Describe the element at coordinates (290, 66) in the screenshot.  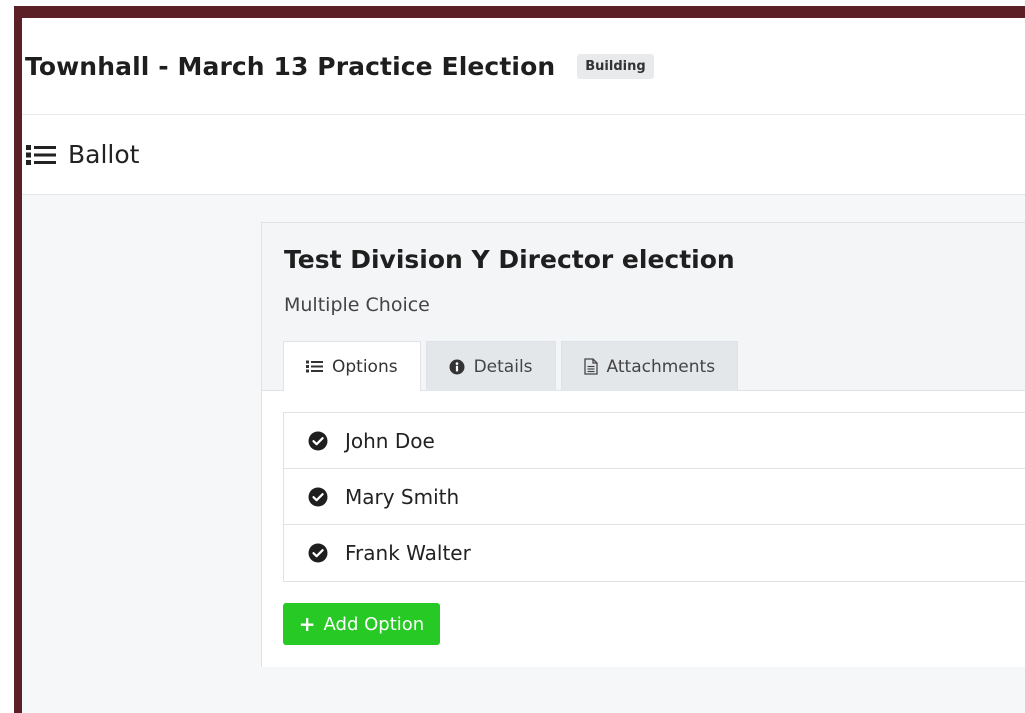
I see `election-title: Townhall - March 13 Practice Election` at that location.